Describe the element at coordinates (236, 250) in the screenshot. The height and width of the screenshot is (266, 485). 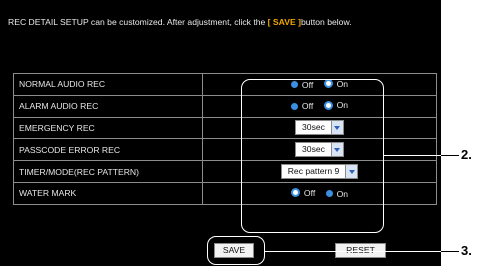
I see `save-callout-box` at that location.